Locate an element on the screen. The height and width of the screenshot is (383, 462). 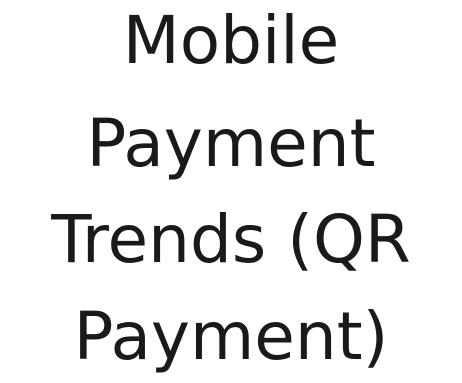
title-line-1: Mobile is located at coordinates (231, 40).